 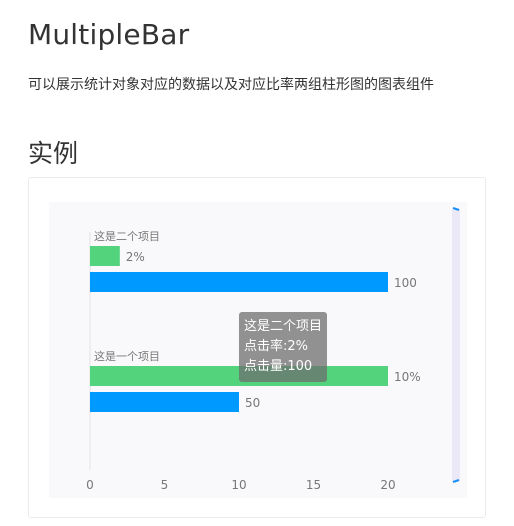 I want to click on tooltip-count: 点击量:100, so click(x=278, y=366).